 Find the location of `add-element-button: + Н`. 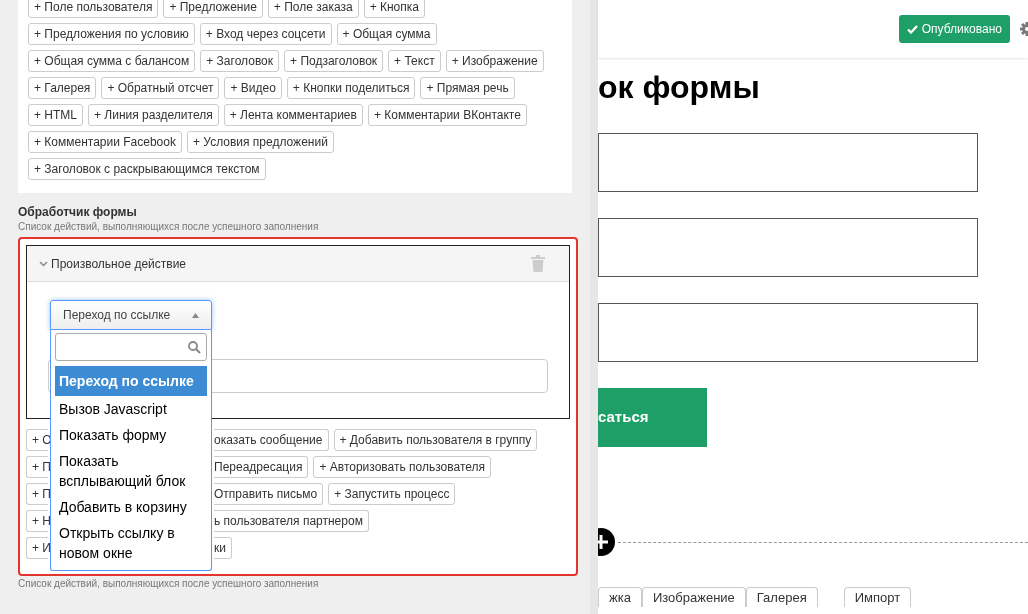

add-element-button: + Н is located at coordinates (37, 521).